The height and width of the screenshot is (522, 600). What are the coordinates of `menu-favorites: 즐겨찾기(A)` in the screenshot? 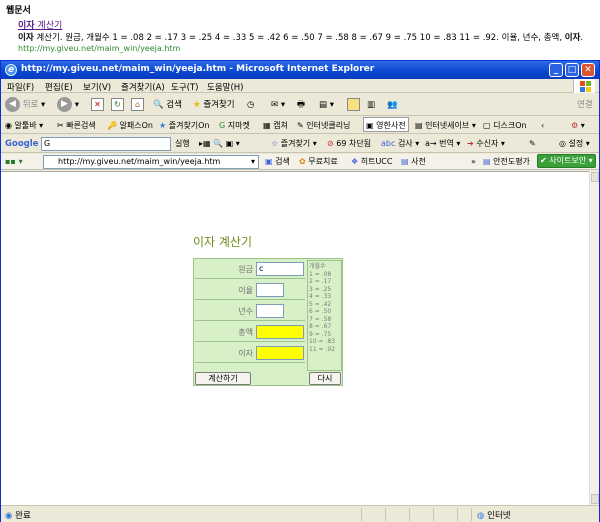 It's located at (143, 87).